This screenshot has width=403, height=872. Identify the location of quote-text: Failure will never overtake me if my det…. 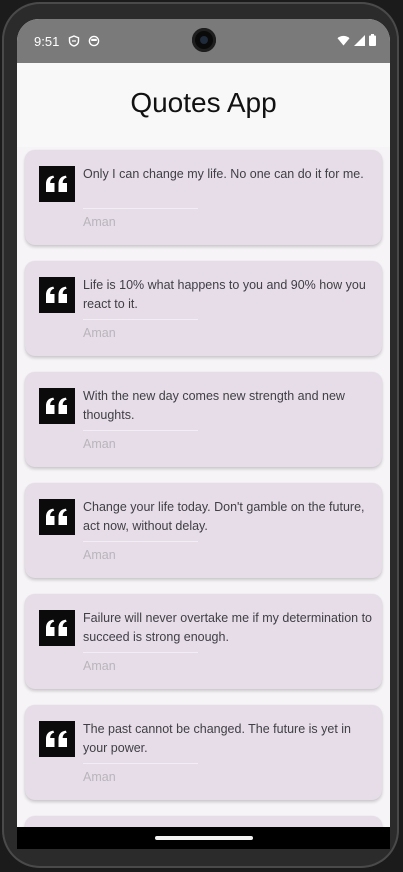
(228, 627).